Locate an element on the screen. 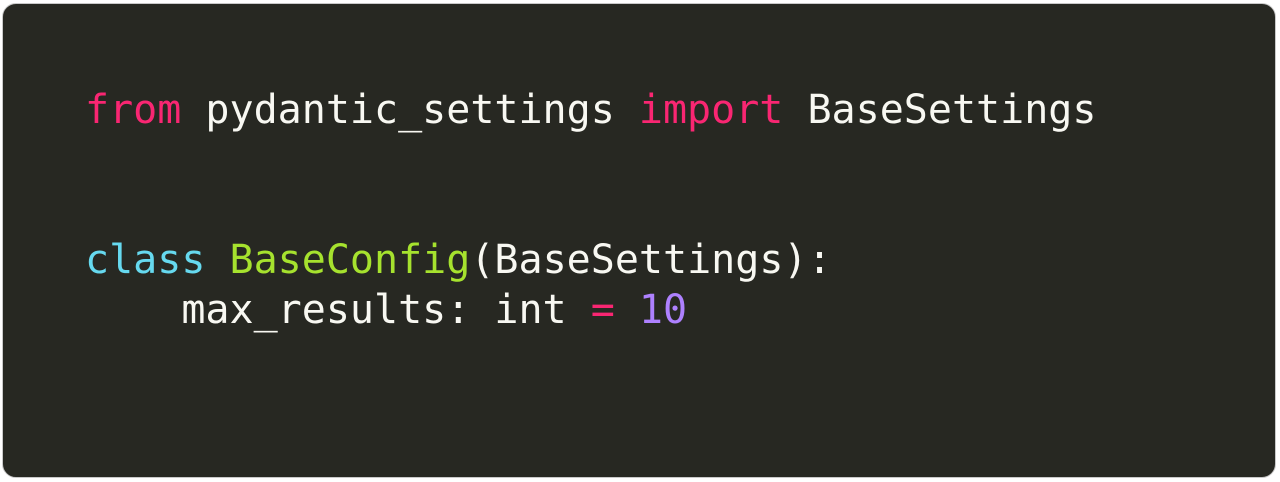 The width and height of the screenshot is (1280, 482). assign-operator: = is located at coordinates (602, 310).